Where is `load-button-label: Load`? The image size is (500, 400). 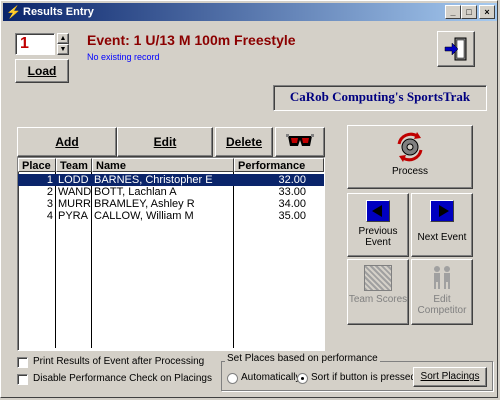
load-button-label: Load is located at coordinates (42, 71).